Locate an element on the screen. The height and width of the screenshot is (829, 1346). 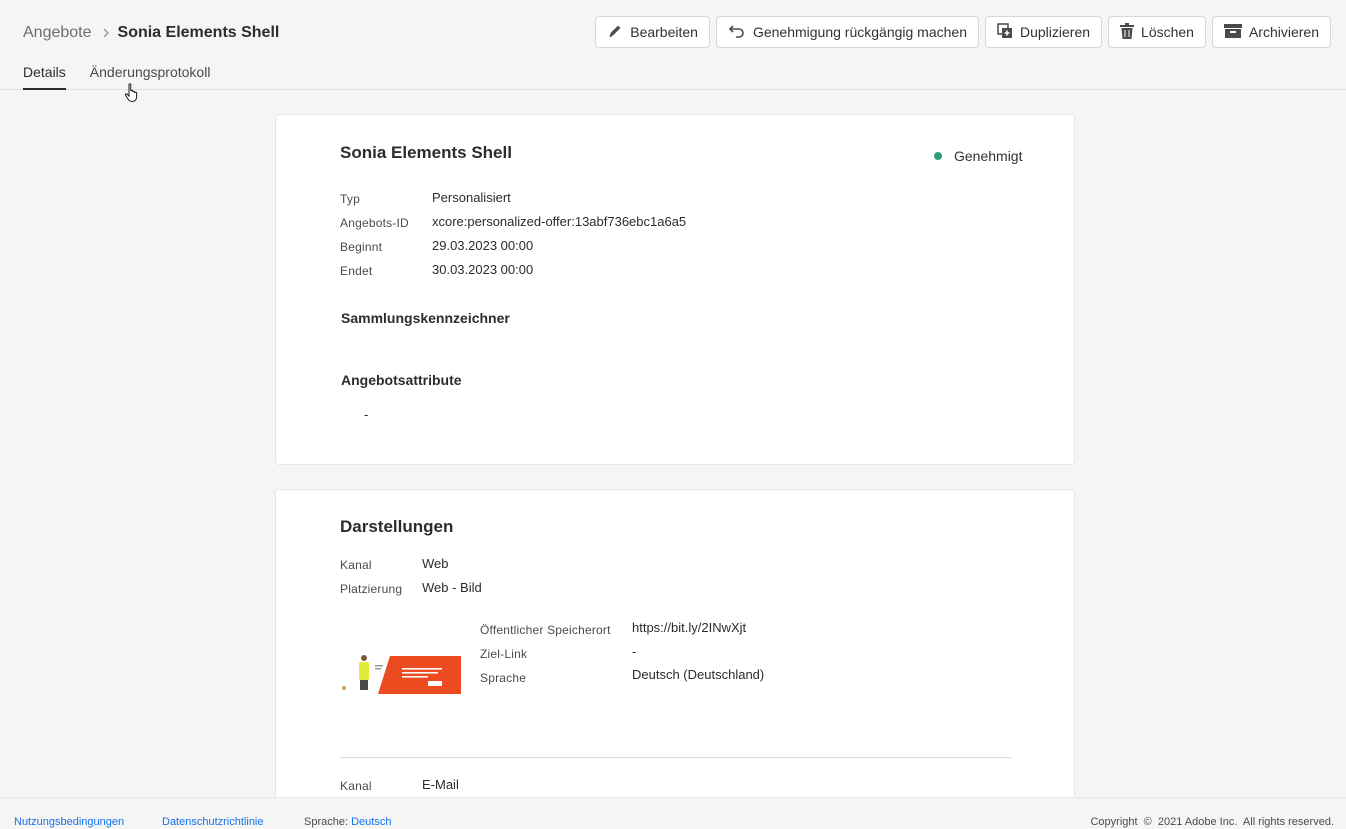
end-label: Endet is located at coordinates (356, 271).